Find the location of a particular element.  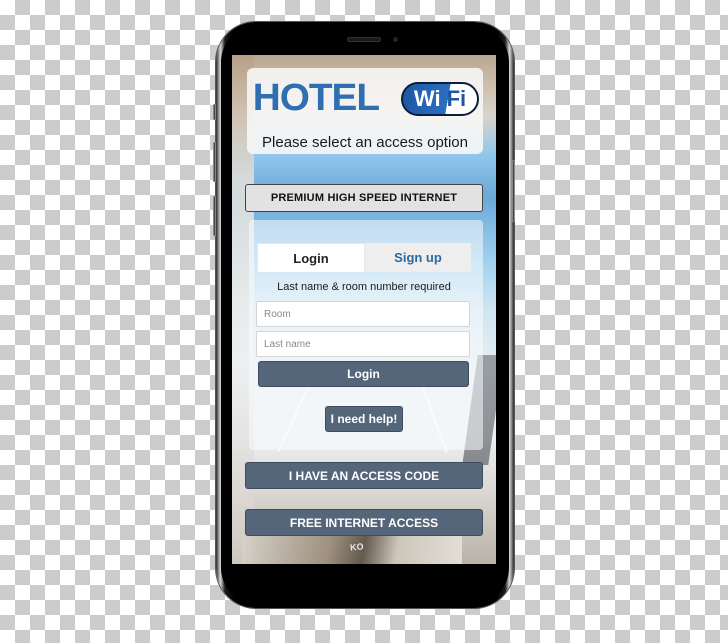

access-code-button: I HAVE AN ACCESS CODE is located at coordinates (364, 475).